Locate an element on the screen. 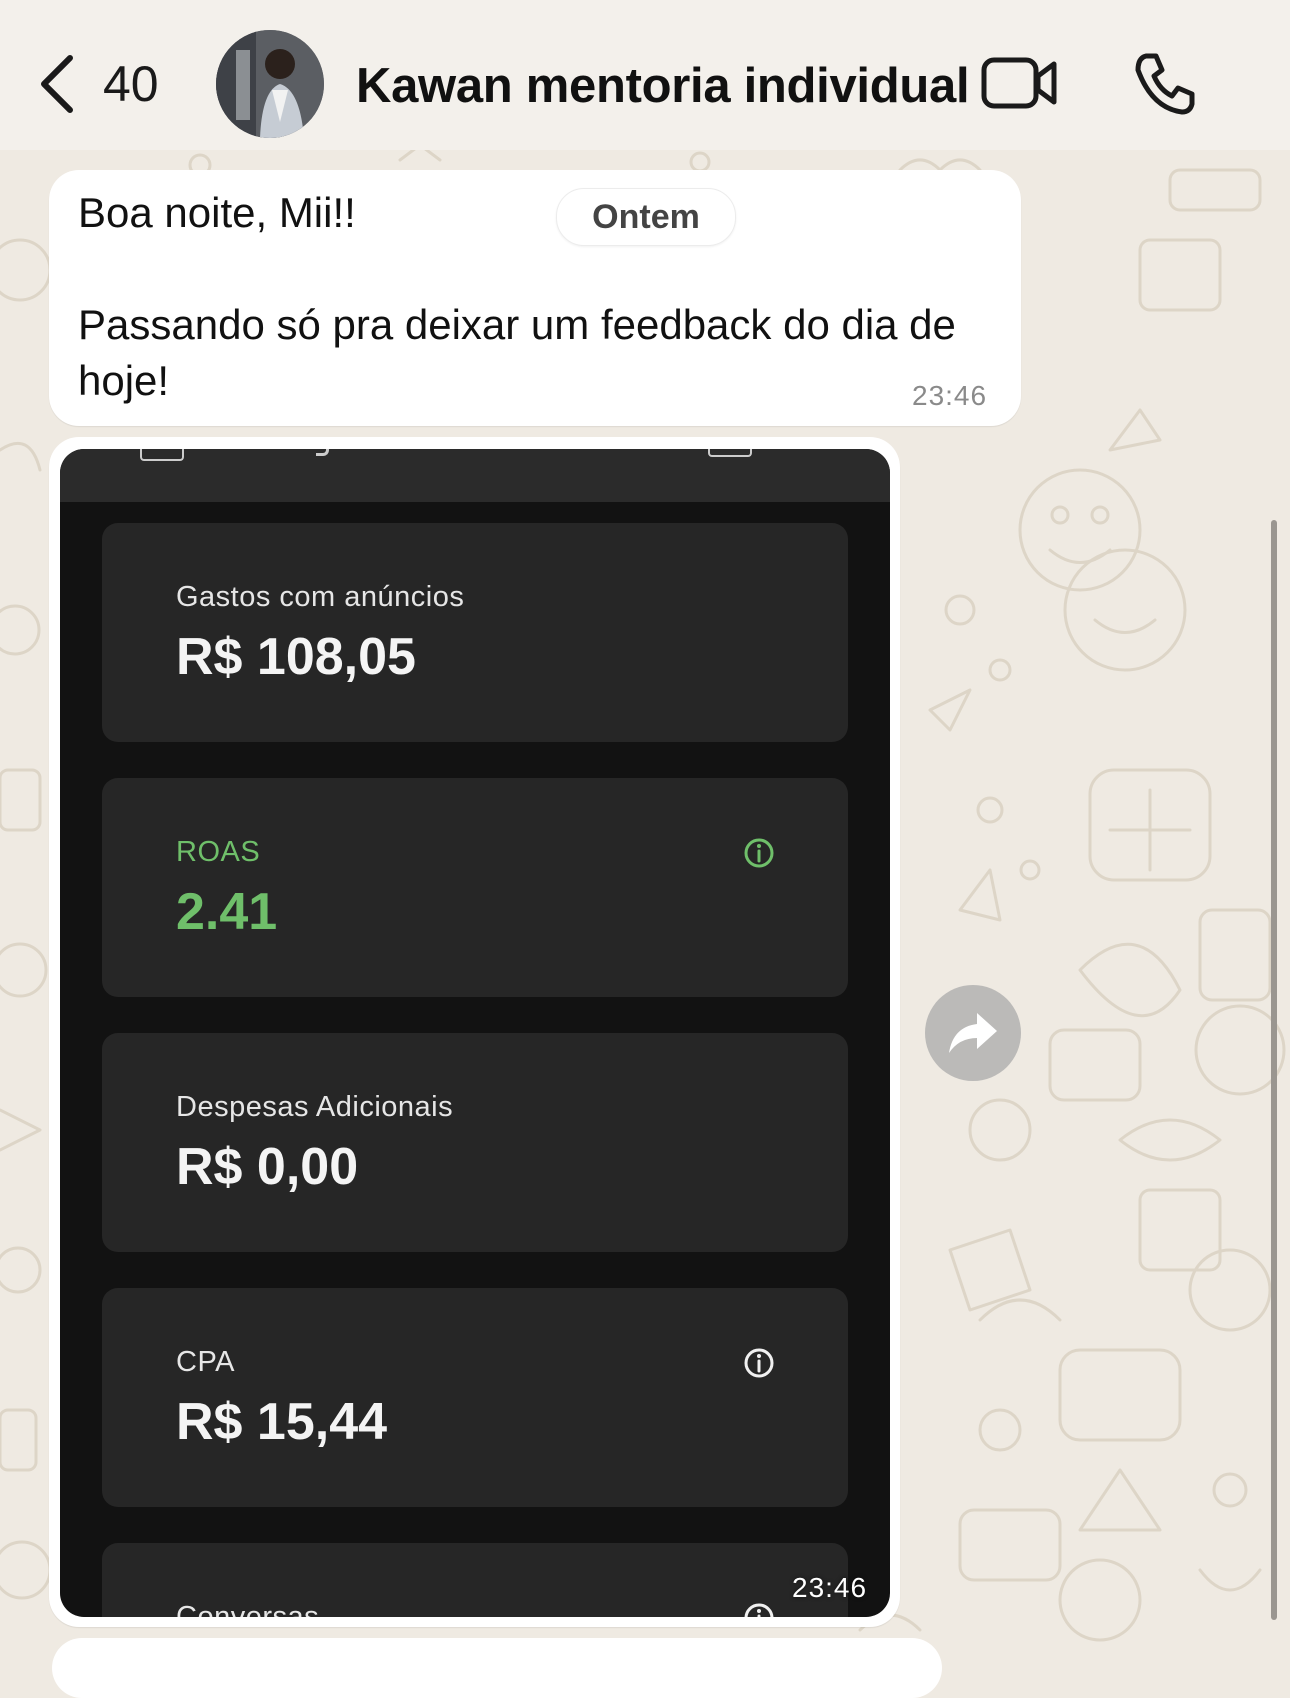 The image size is (1290, 1698). metric-value: 2.41 is located at coordinates (227, 912).